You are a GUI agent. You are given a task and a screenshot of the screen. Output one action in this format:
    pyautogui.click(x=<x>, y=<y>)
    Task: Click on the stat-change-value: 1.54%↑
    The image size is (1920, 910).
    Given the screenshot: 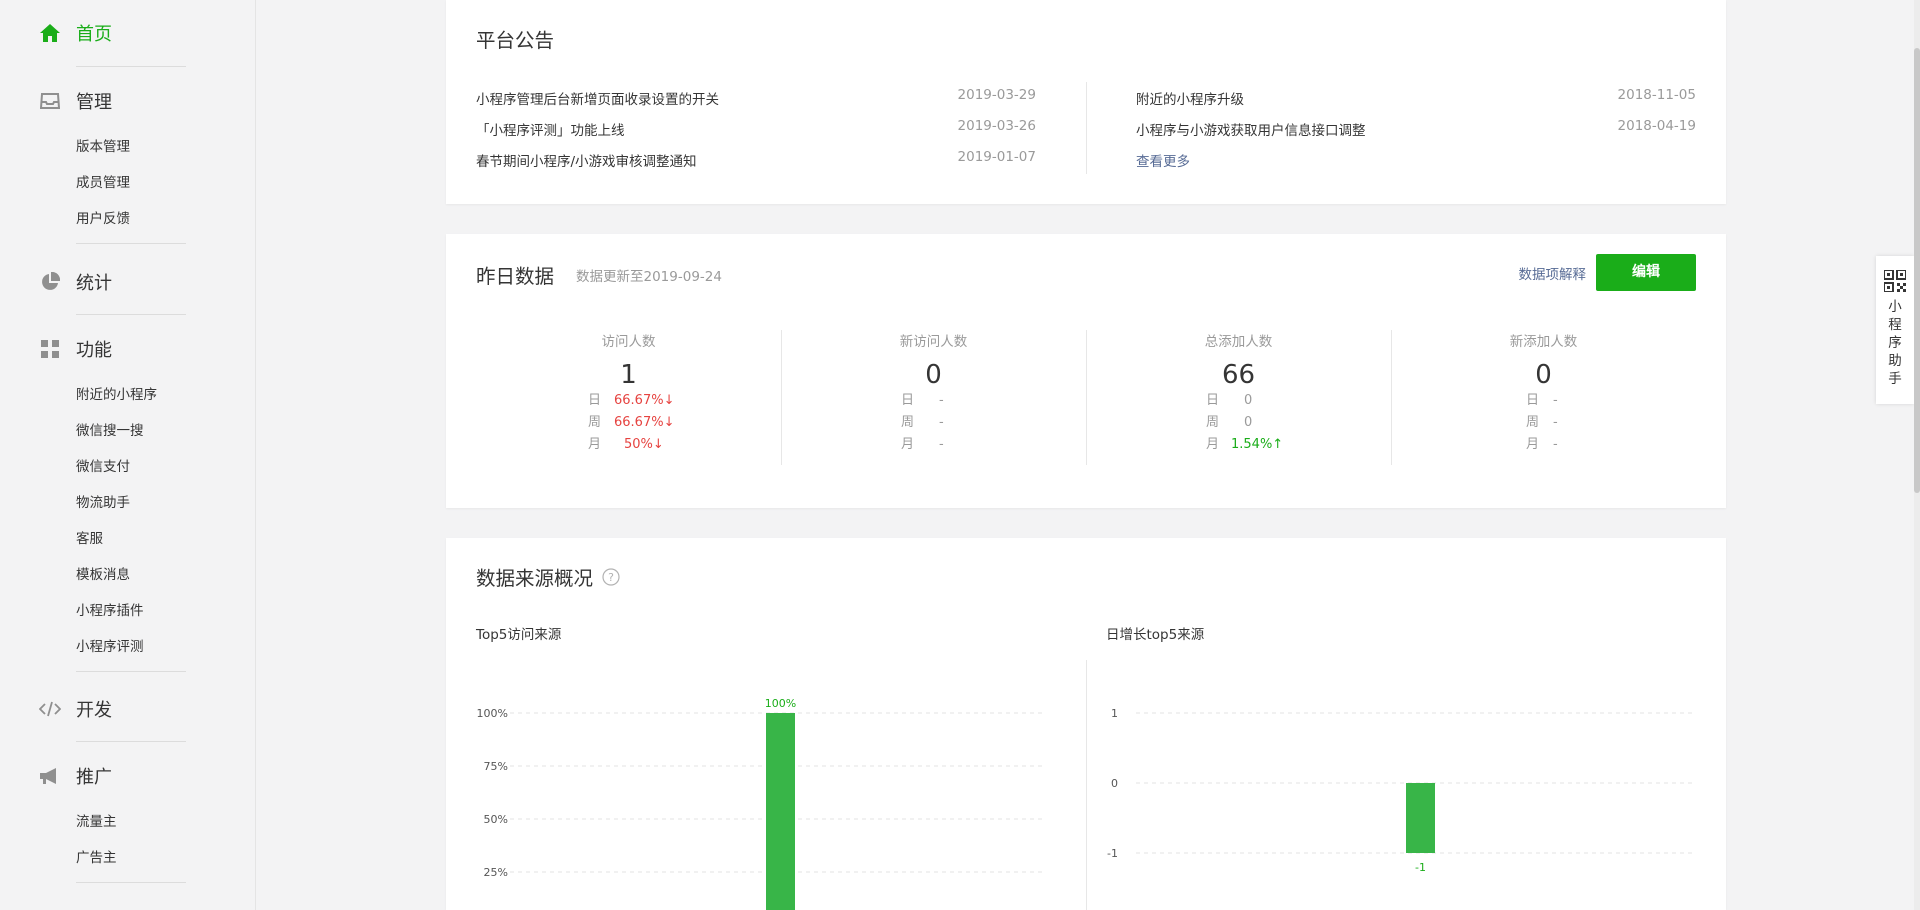 What is the action you would take?
    pyautogui.click(x=1257, y=444)
    